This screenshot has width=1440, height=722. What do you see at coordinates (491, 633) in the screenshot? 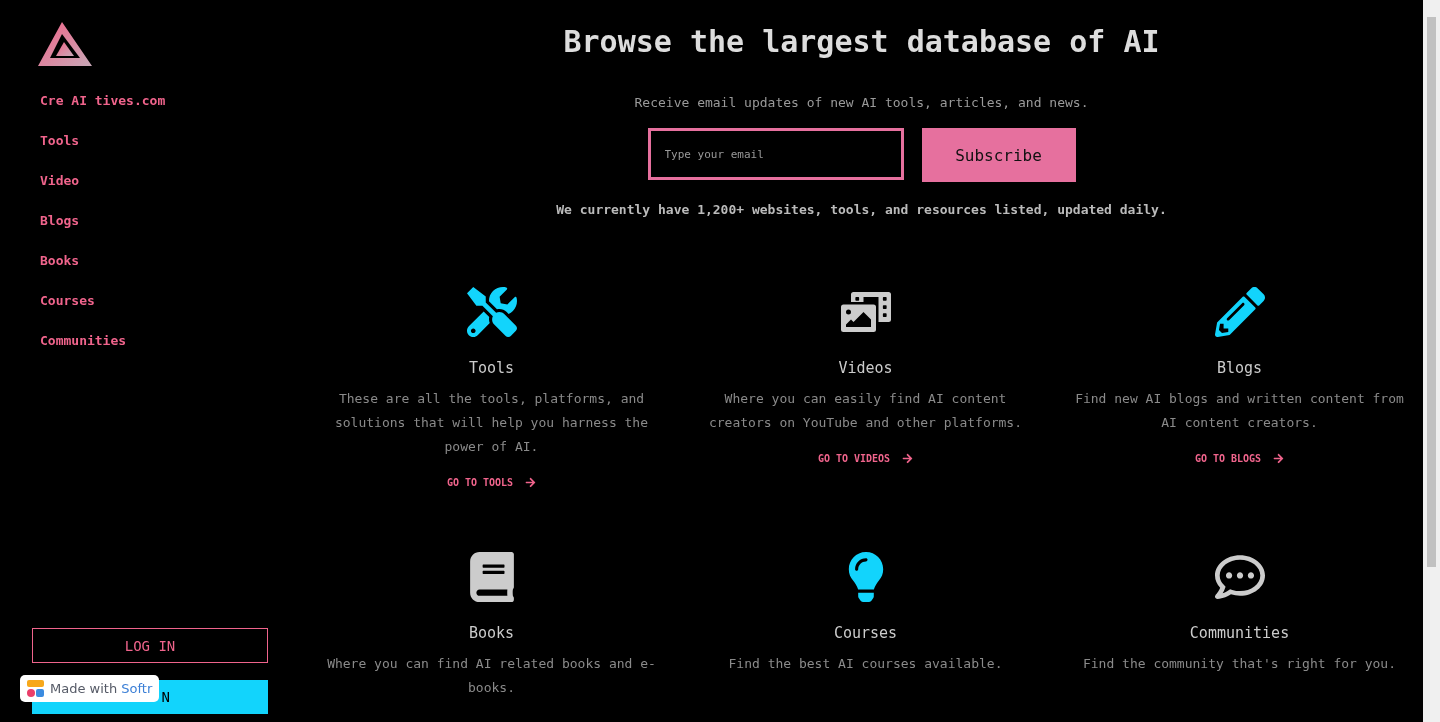
I see `card-title: Books` at bounding box center [491, 633].